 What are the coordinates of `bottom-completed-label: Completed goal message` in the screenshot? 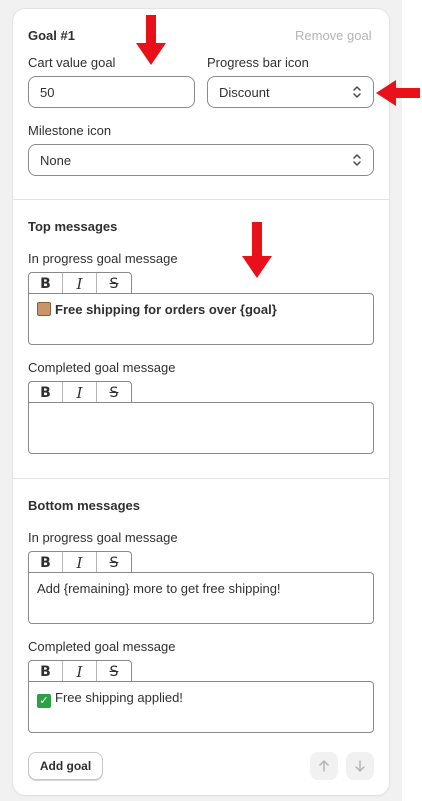 It's located at (102, 646).